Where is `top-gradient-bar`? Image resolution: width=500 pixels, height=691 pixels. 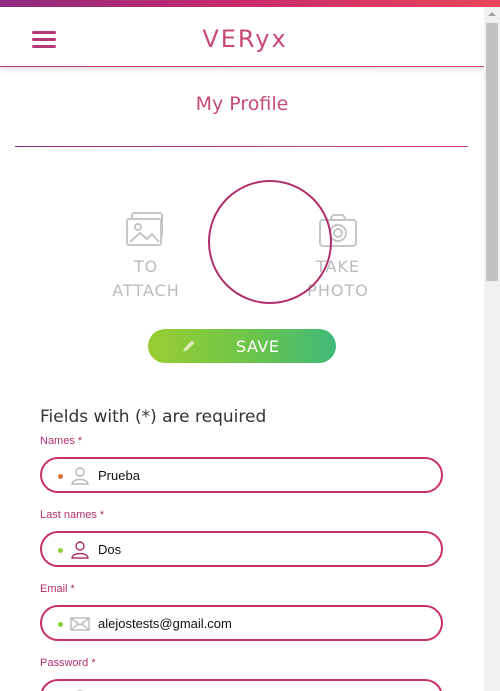 top-gradient-bar is located at coordinates (250, 3).